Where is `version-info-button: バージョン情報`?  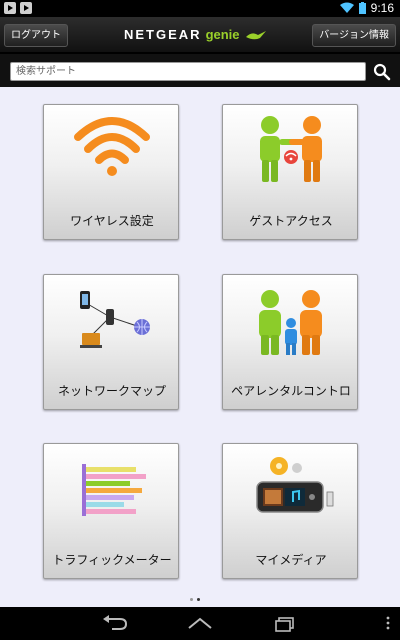
version-info-button: バージョン情報 is located at coordinates (354, 35).